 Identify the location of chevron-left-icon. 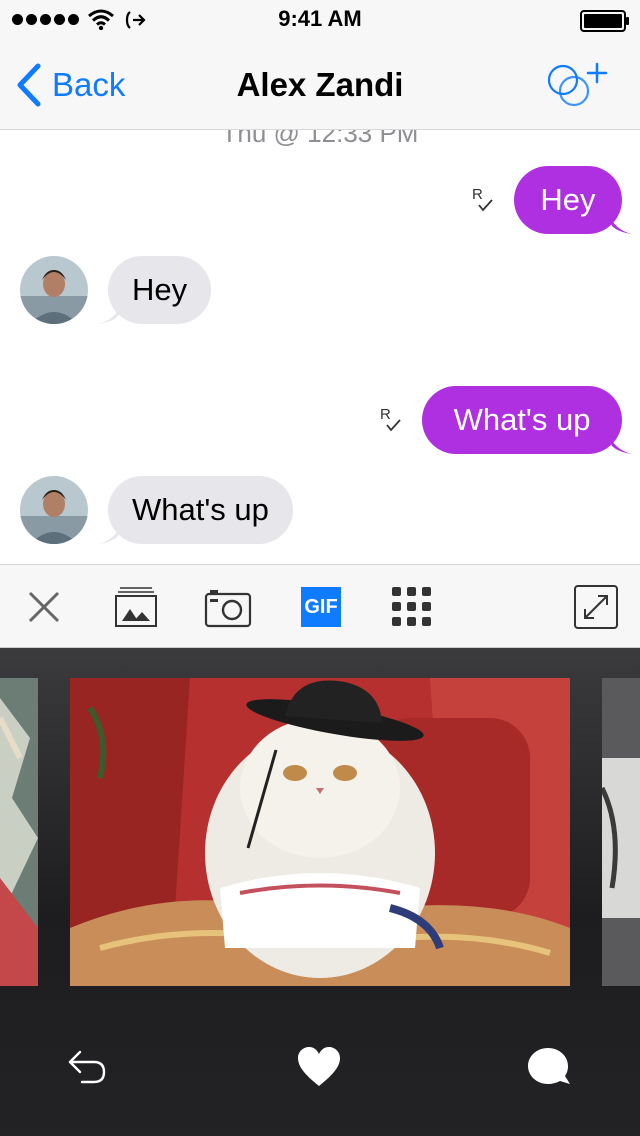
(29, 85).